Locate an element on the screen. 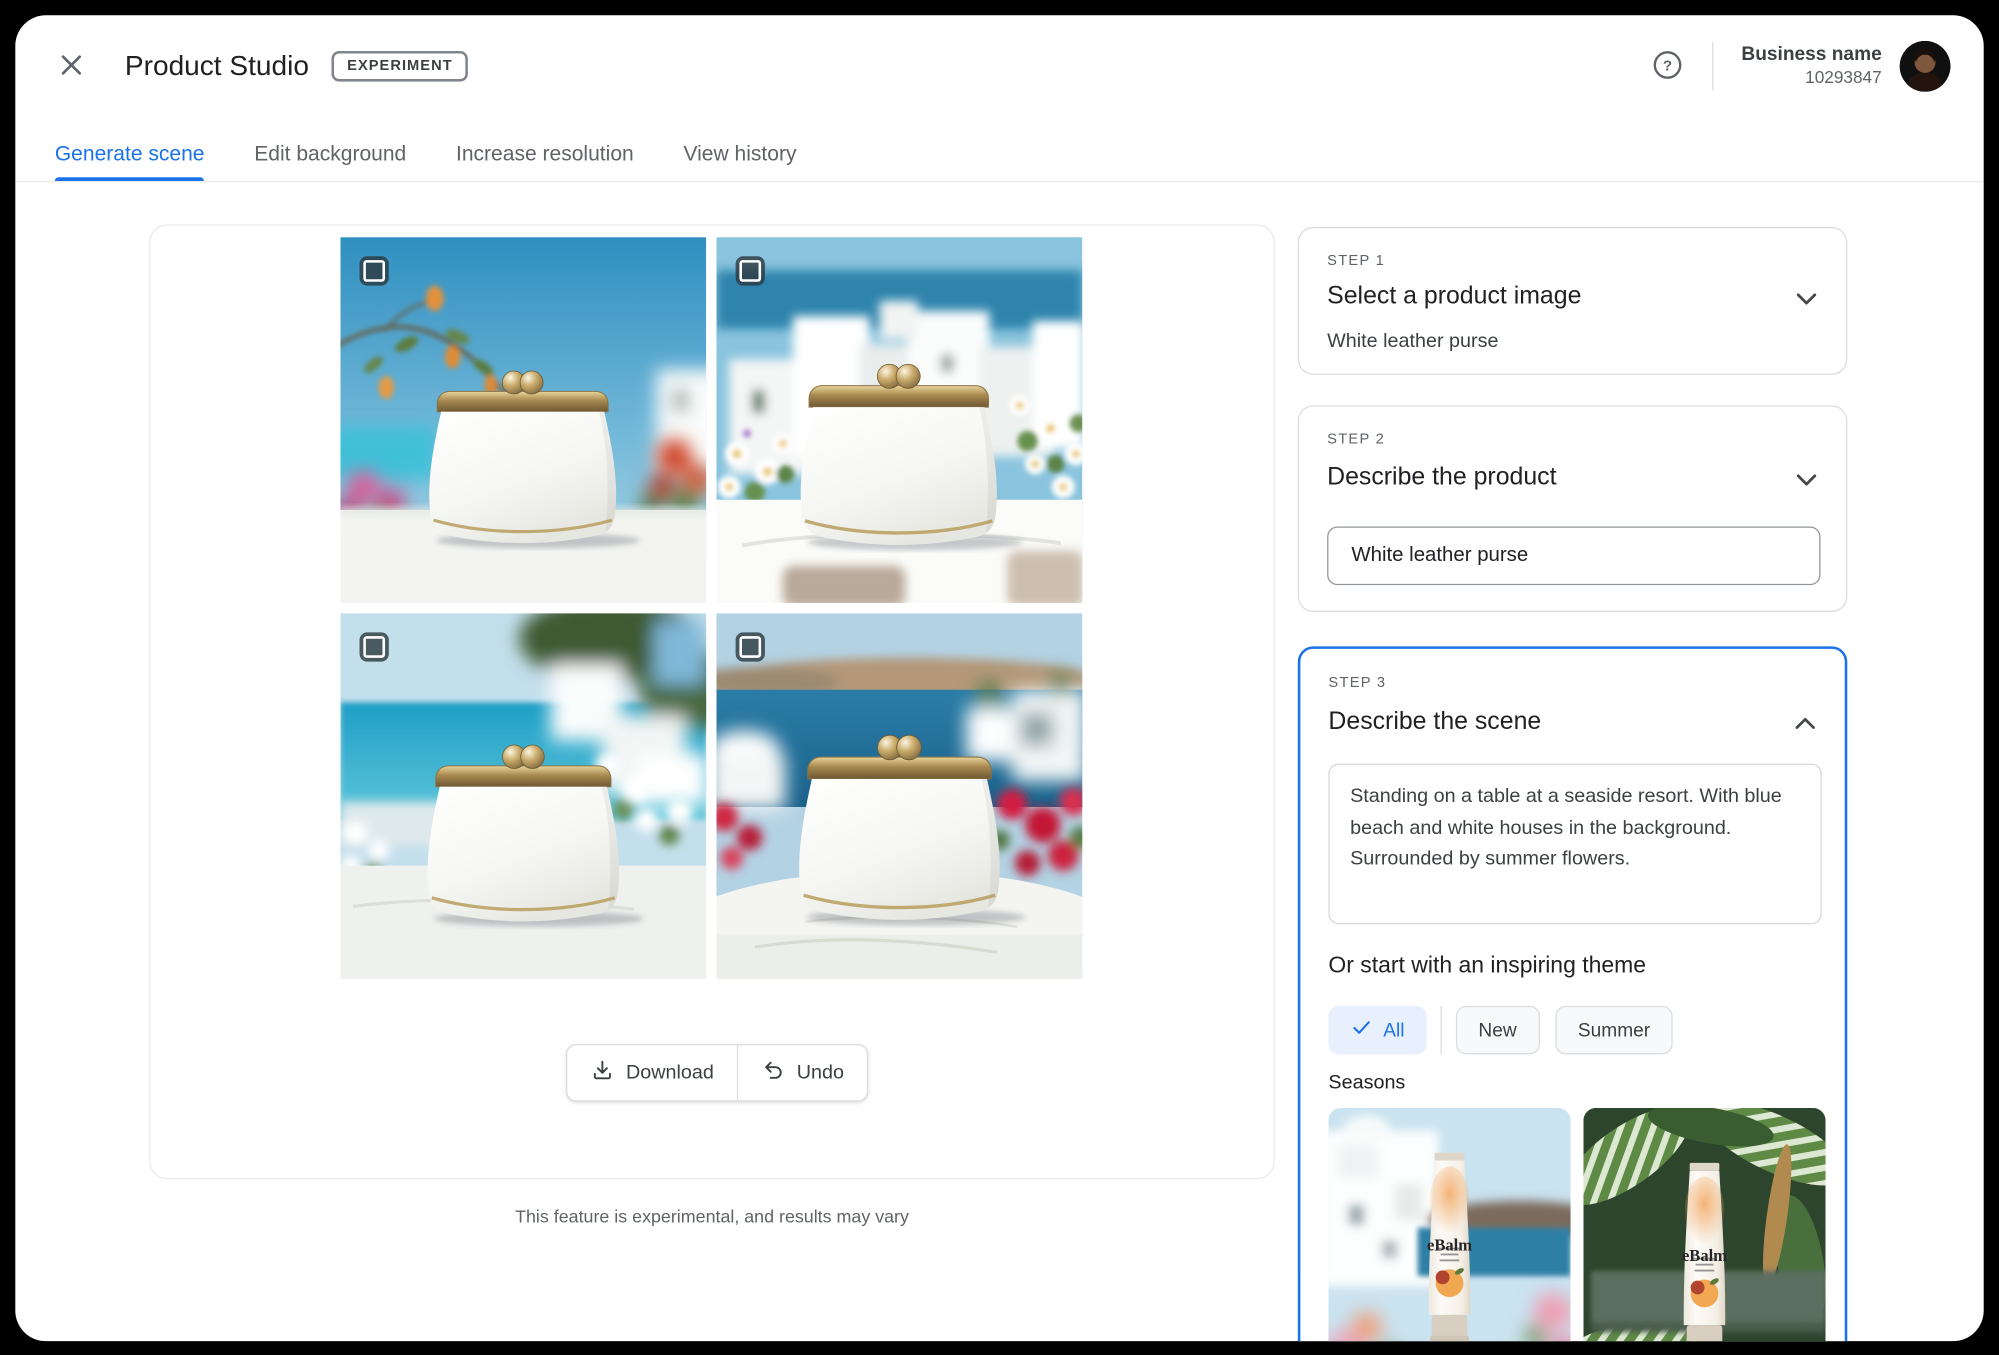 The width and height of the screenshot is (1999, 1355). step3-collapse-button is located at coordinates (1805, 726).